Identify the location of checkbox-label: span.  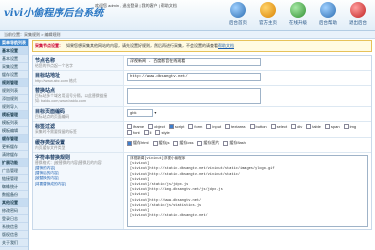
(335, 126).